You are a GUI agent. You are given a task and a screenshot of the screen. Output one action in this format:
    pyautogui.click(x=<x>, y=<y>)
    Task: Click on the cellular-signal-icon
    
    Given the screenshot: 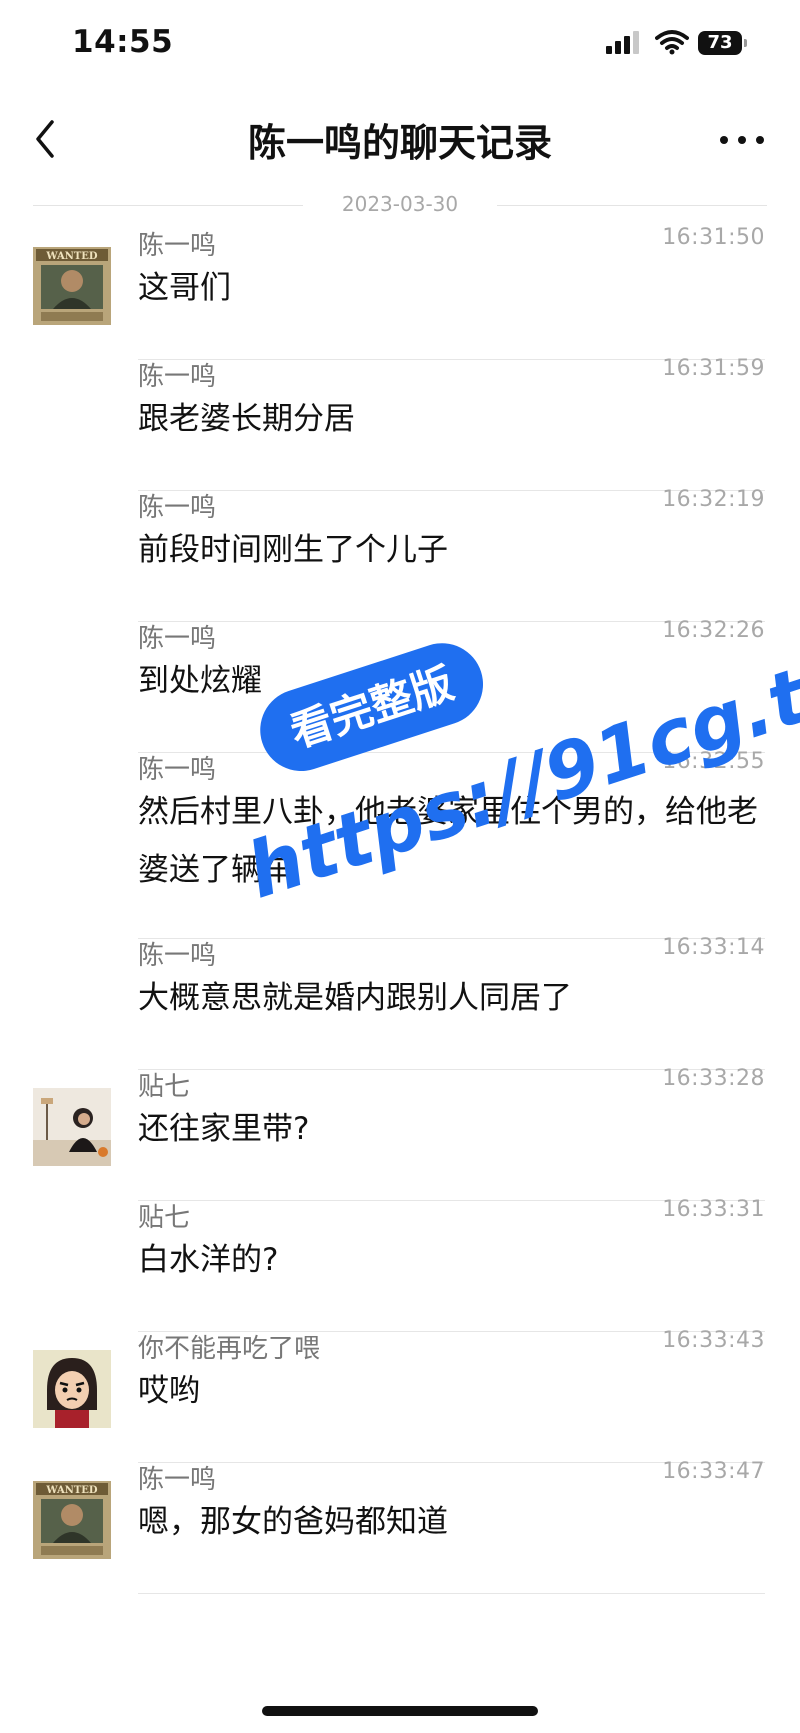 What is the action you would take?
    pyautogui.click(x=622, y=42)
    